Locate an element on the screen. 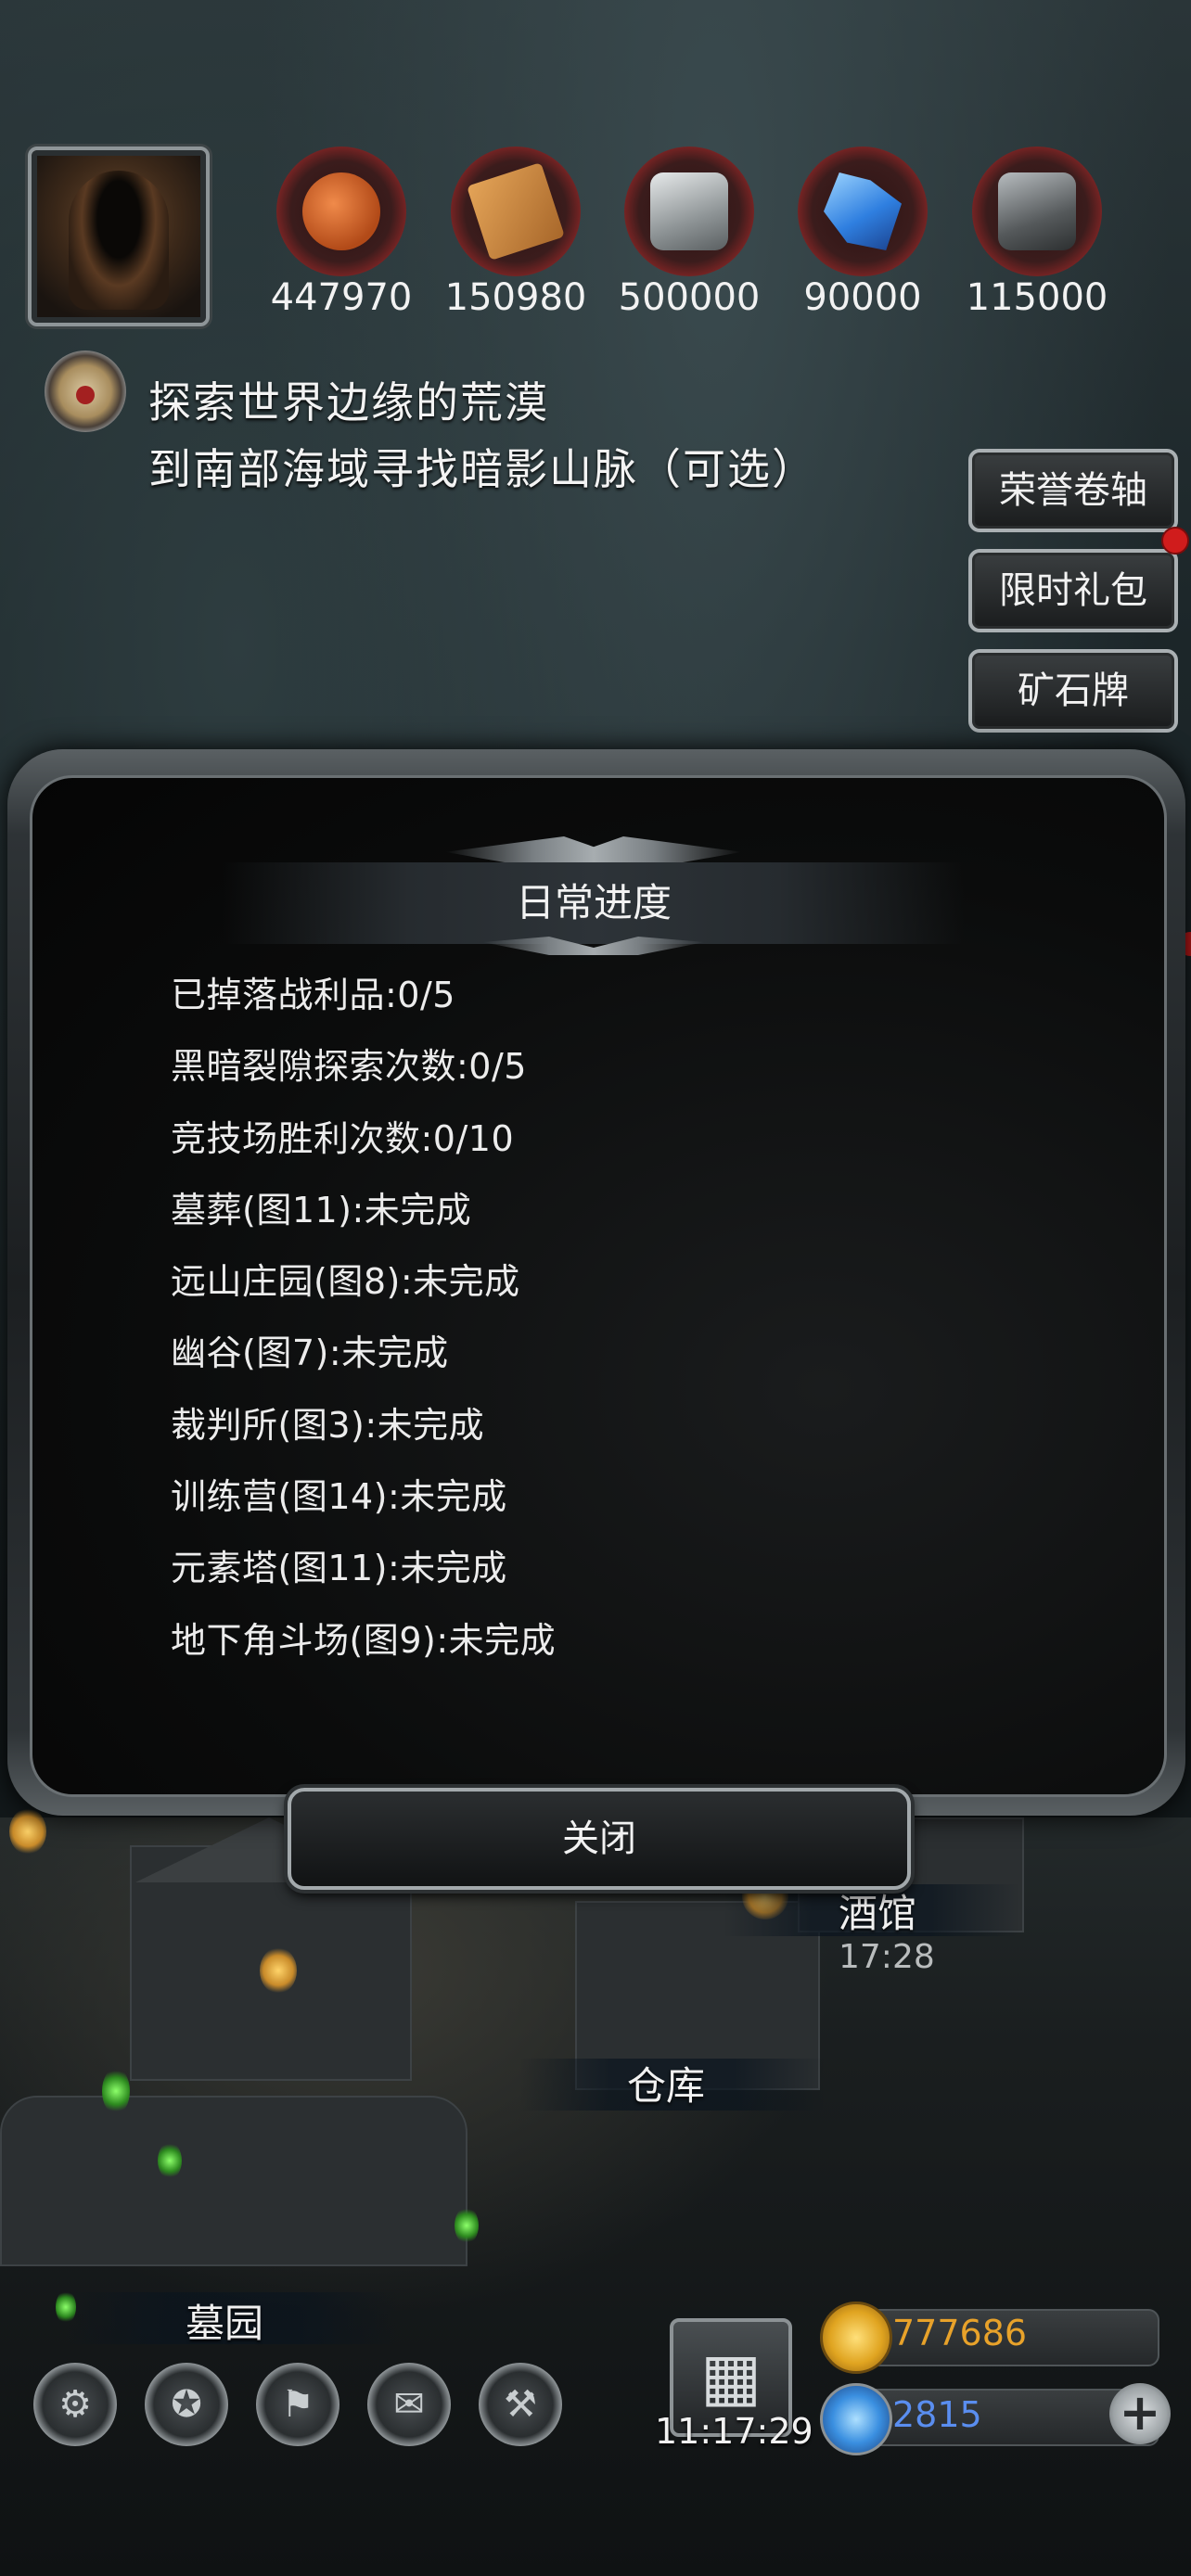 The height and width of the screenshot is (2576, 1191). guild-banner-icon: ⚑ is located at coordinates (297, 2405).